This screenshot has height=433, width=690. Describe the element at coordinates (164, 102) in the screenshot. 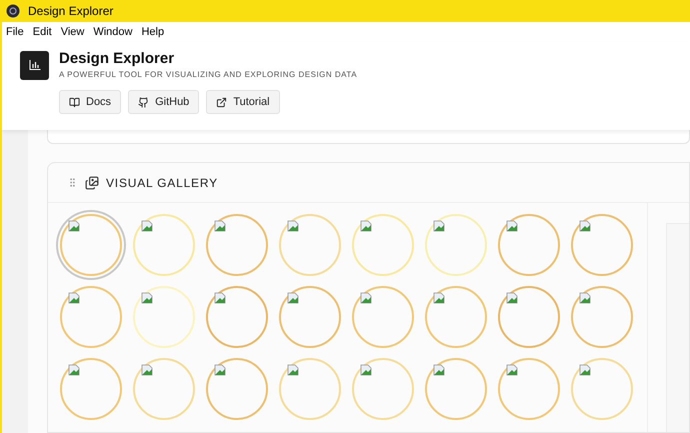

I see `header-button: GitHub` at that location.